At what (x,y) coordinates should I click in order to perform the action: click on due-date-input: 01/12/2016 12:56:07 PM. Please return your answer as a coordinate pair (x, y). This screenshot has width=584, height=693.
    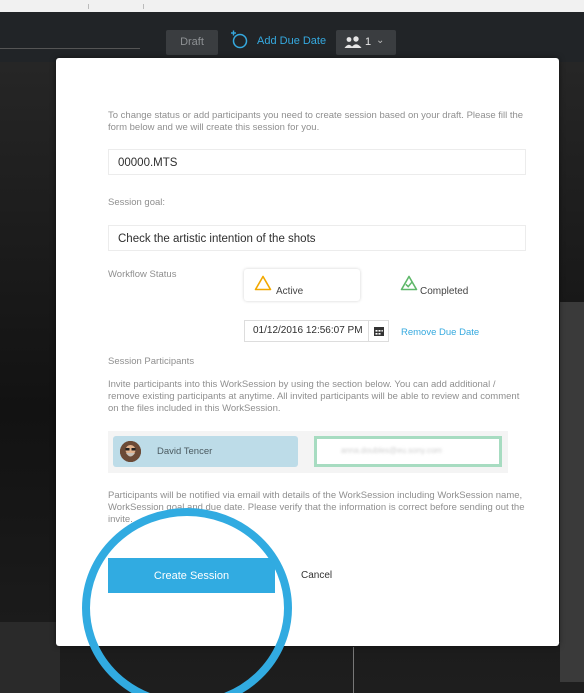
    Looking at the image, I should click on (306, 331).